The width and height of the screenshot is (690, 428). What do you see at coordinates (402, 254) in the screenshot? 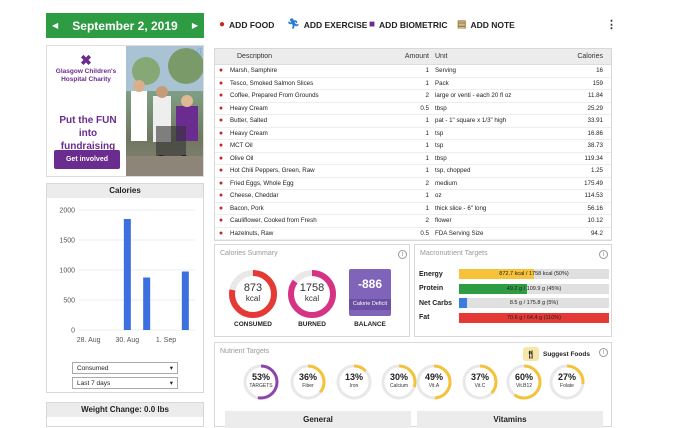
I see `calories-summary-info-icon: i` at bounding box center [402, 254].